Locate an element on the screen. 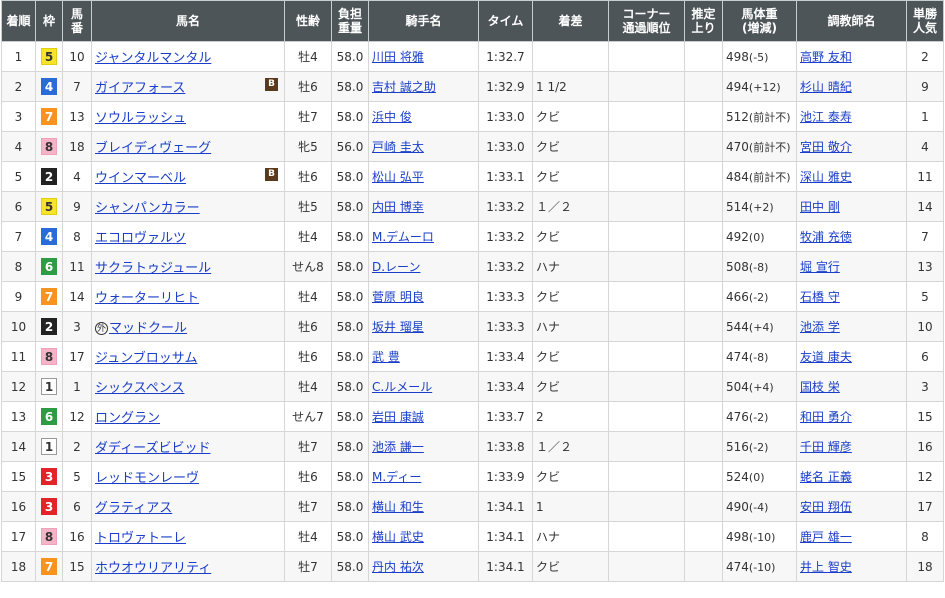 The image size is (945, 598). horse-name-link: シックスペンス is located at coordinates (139, 388).